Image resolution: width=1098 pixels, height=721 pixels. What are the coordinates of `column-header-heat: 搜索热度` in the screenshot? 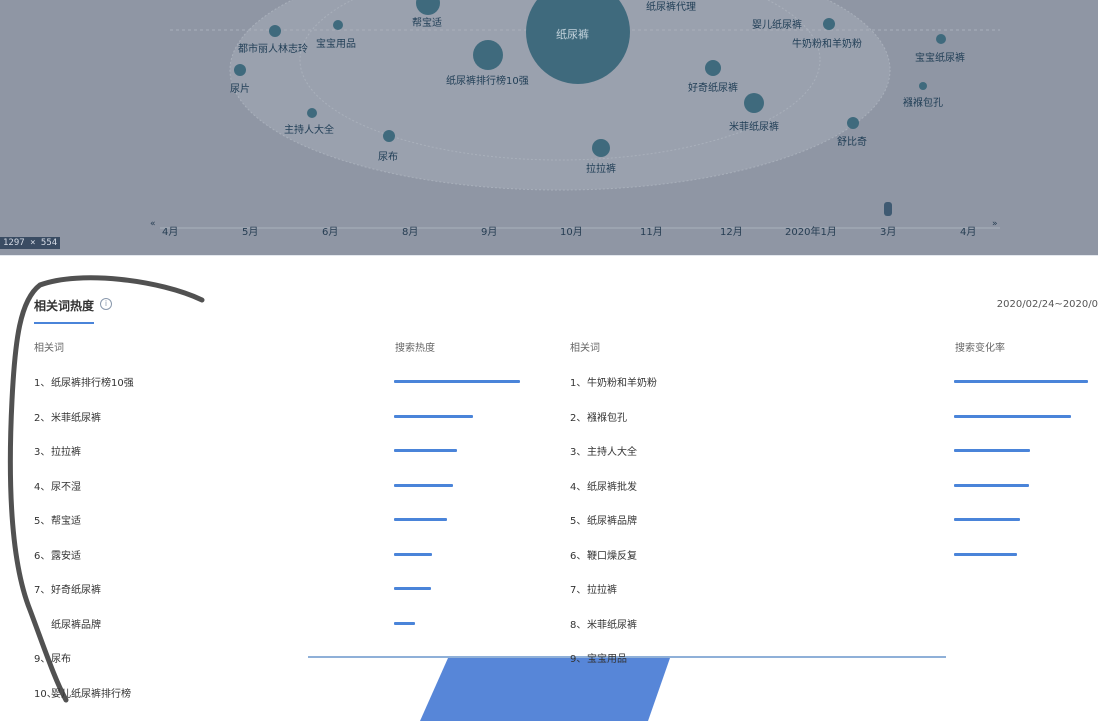 It's located at (415, 348).